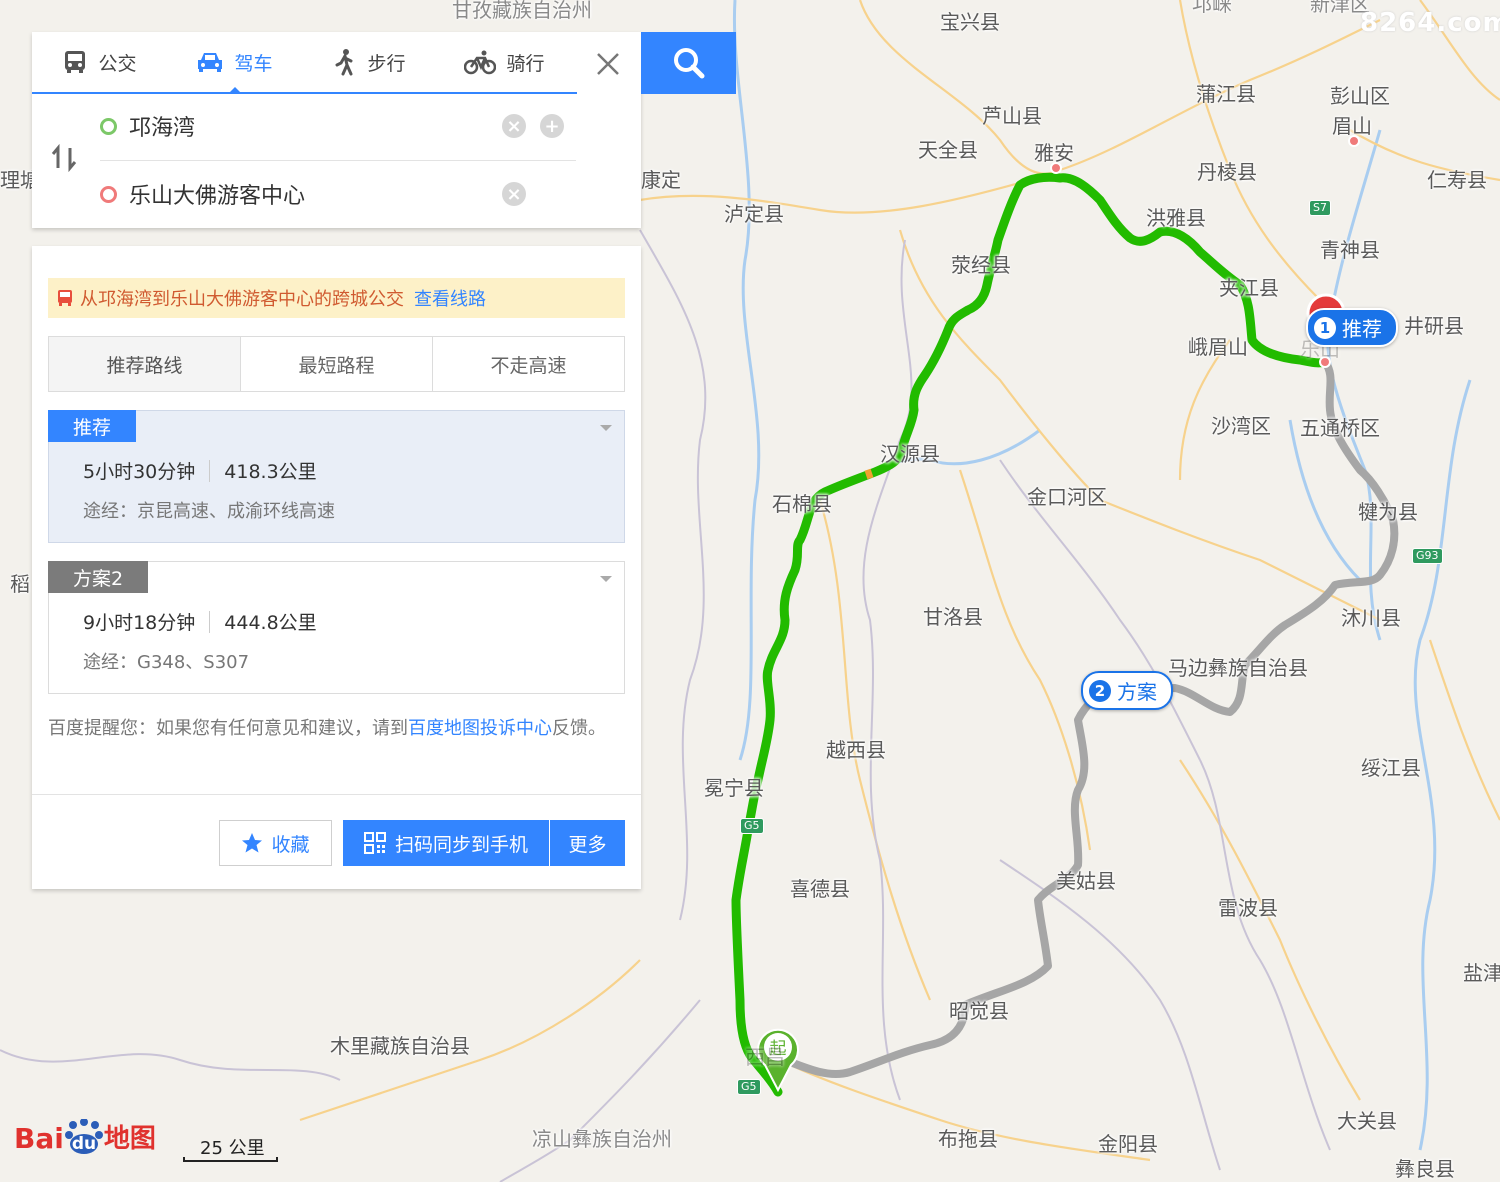 The image size is (1500, 1182). What do you see at coordinates (688, 63) in the screenshot?
I see `search-button` at bounding box center [688, 63].